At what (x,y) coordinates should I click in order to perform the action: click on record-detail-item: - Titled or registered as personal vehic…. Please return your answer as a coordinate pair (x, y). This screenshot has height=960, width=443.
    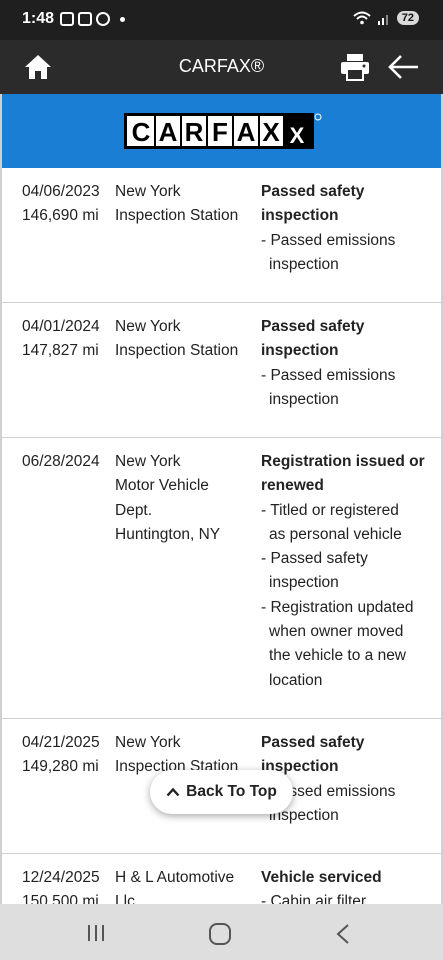
    Looking at the image, I should click on (349, 523).